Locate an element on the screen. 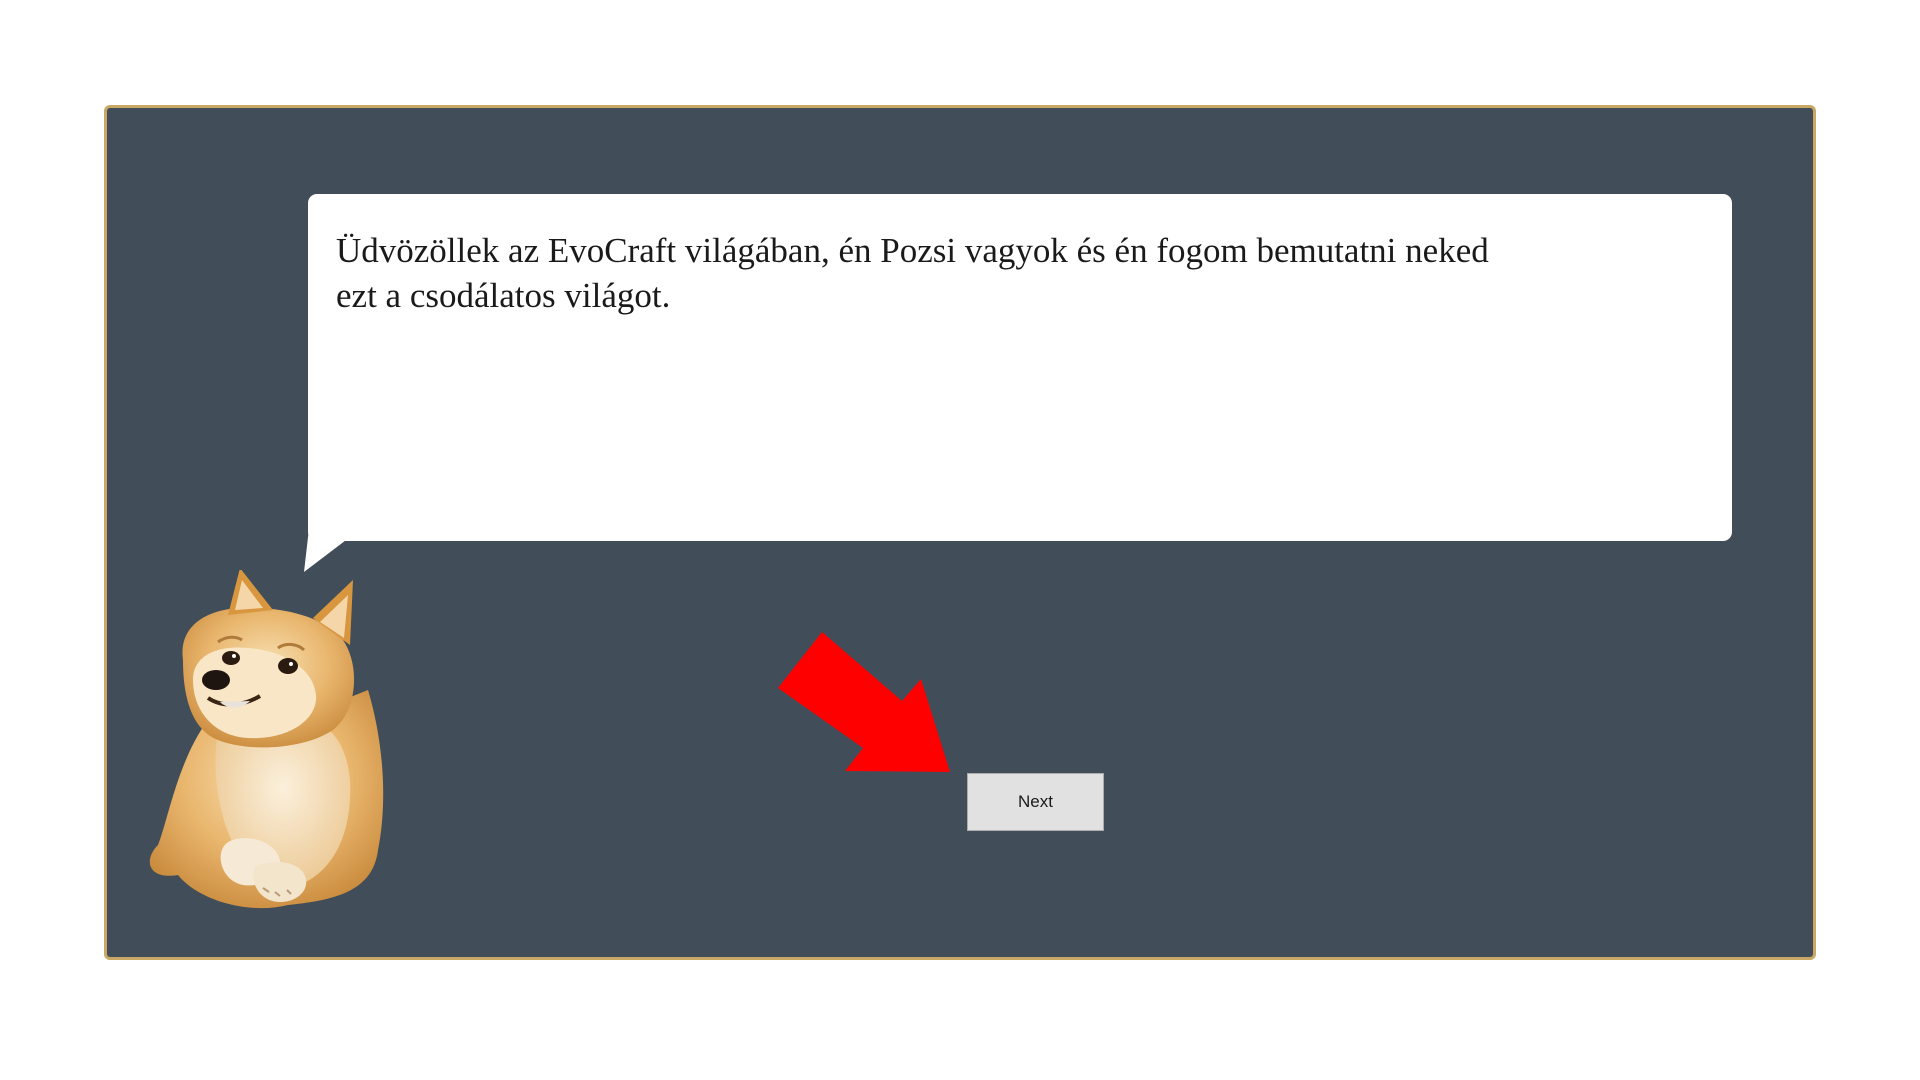 This screenshot has width=1920, height=1080. next-button: Next is located at coordinates (1035, 802).